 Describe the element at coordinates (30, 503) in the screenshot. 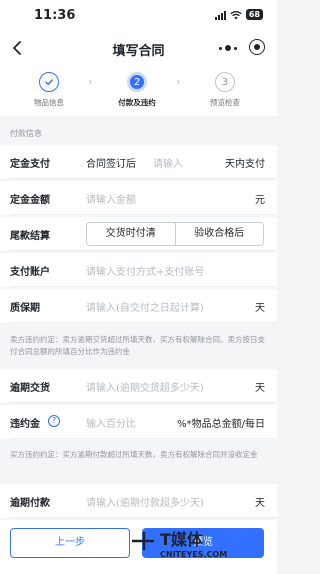

I see `late-payment-label: 逾期付款` at that location.